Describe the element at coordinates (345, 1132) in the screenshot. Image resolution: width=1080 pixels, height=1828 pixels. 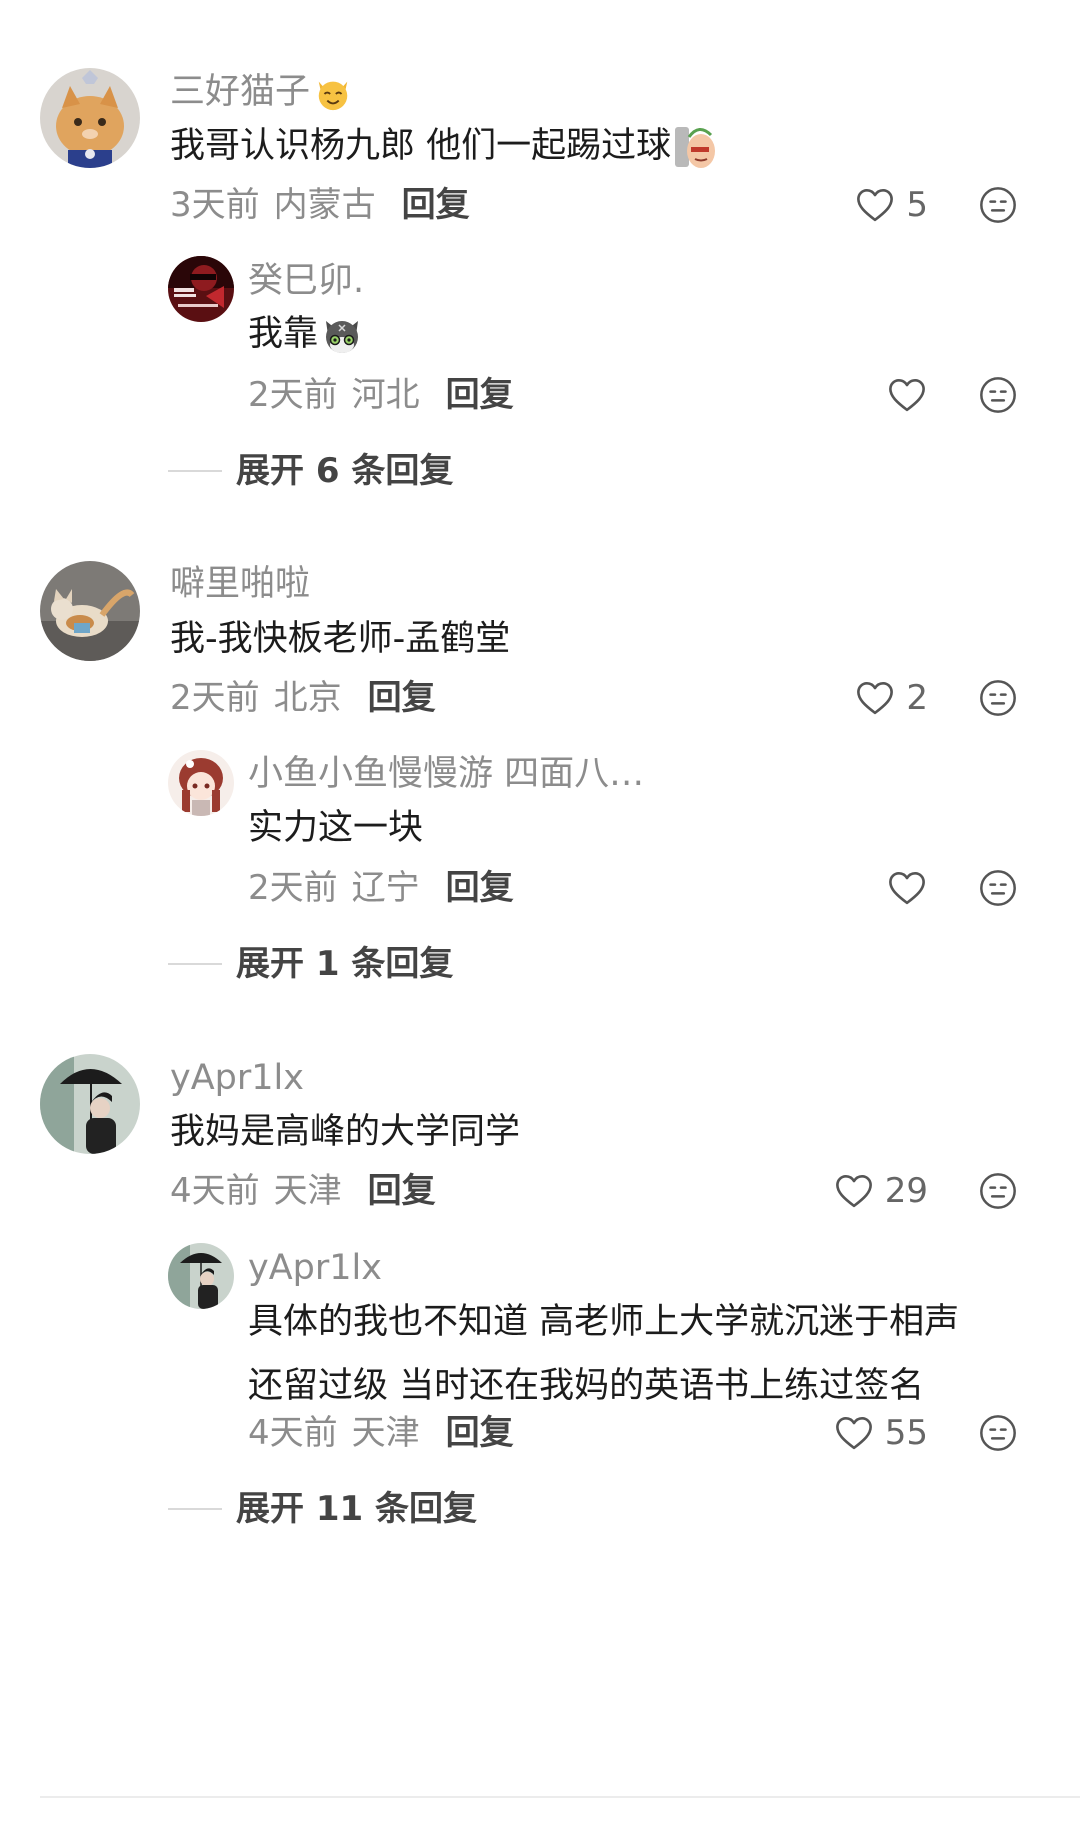
I see `comment-text: 我妈是高峰的大学同学` at that location.